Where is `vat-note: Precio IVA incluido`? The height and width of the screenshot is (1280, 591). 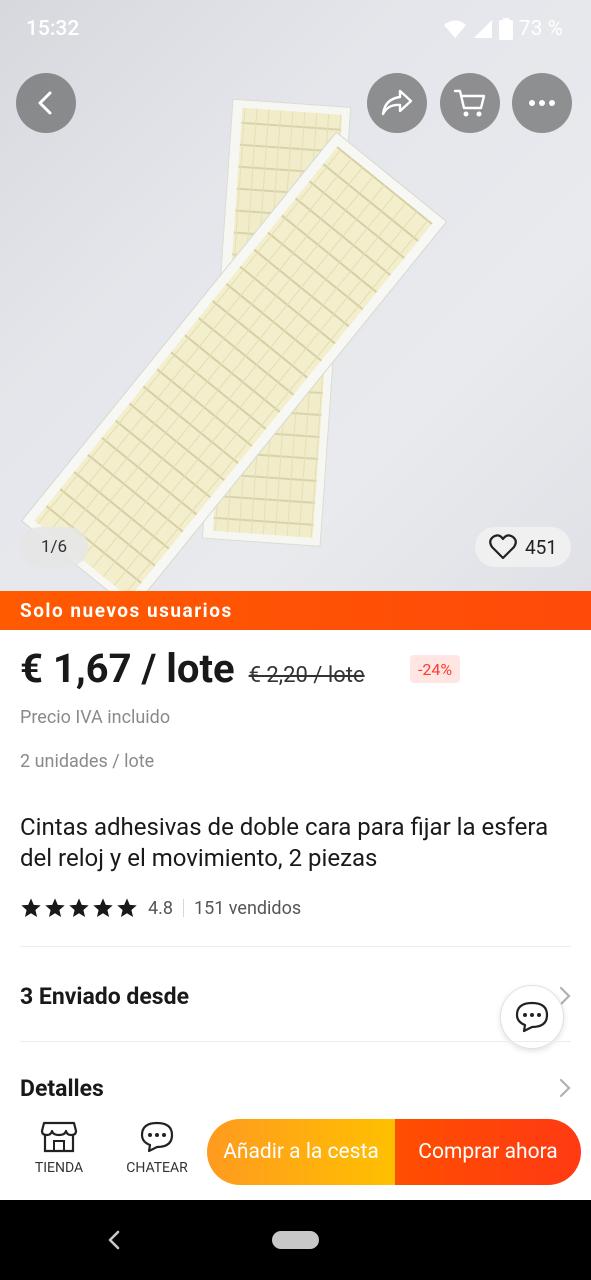
vat-note: Precio IVA incluido is located at coordinates (95, 717).